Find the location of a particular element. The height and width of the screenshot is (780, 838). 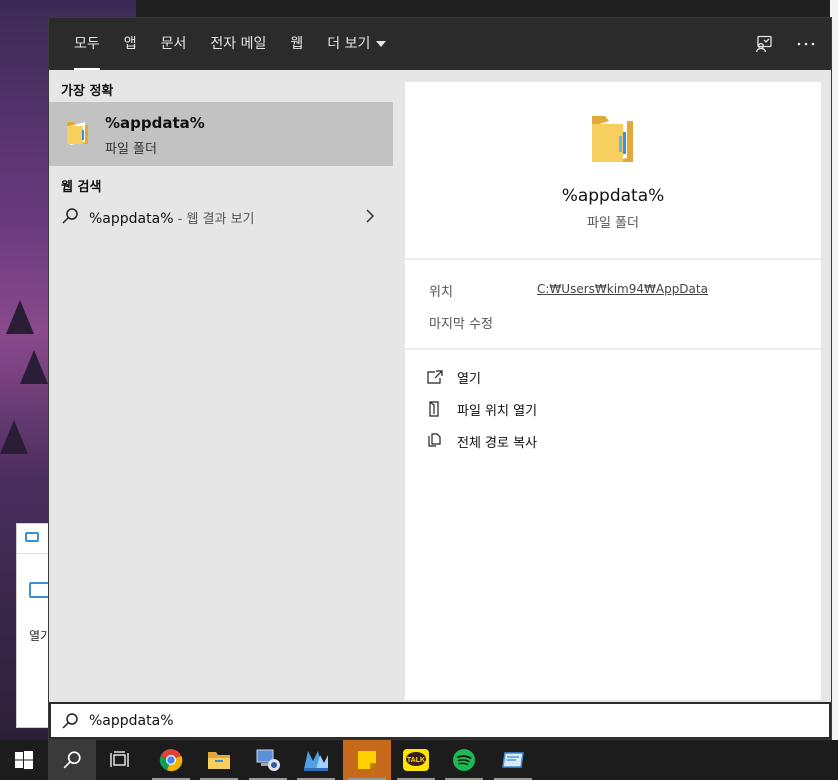

preview-subtitle: 파일 폴더 is located at coordinates (613, 223).